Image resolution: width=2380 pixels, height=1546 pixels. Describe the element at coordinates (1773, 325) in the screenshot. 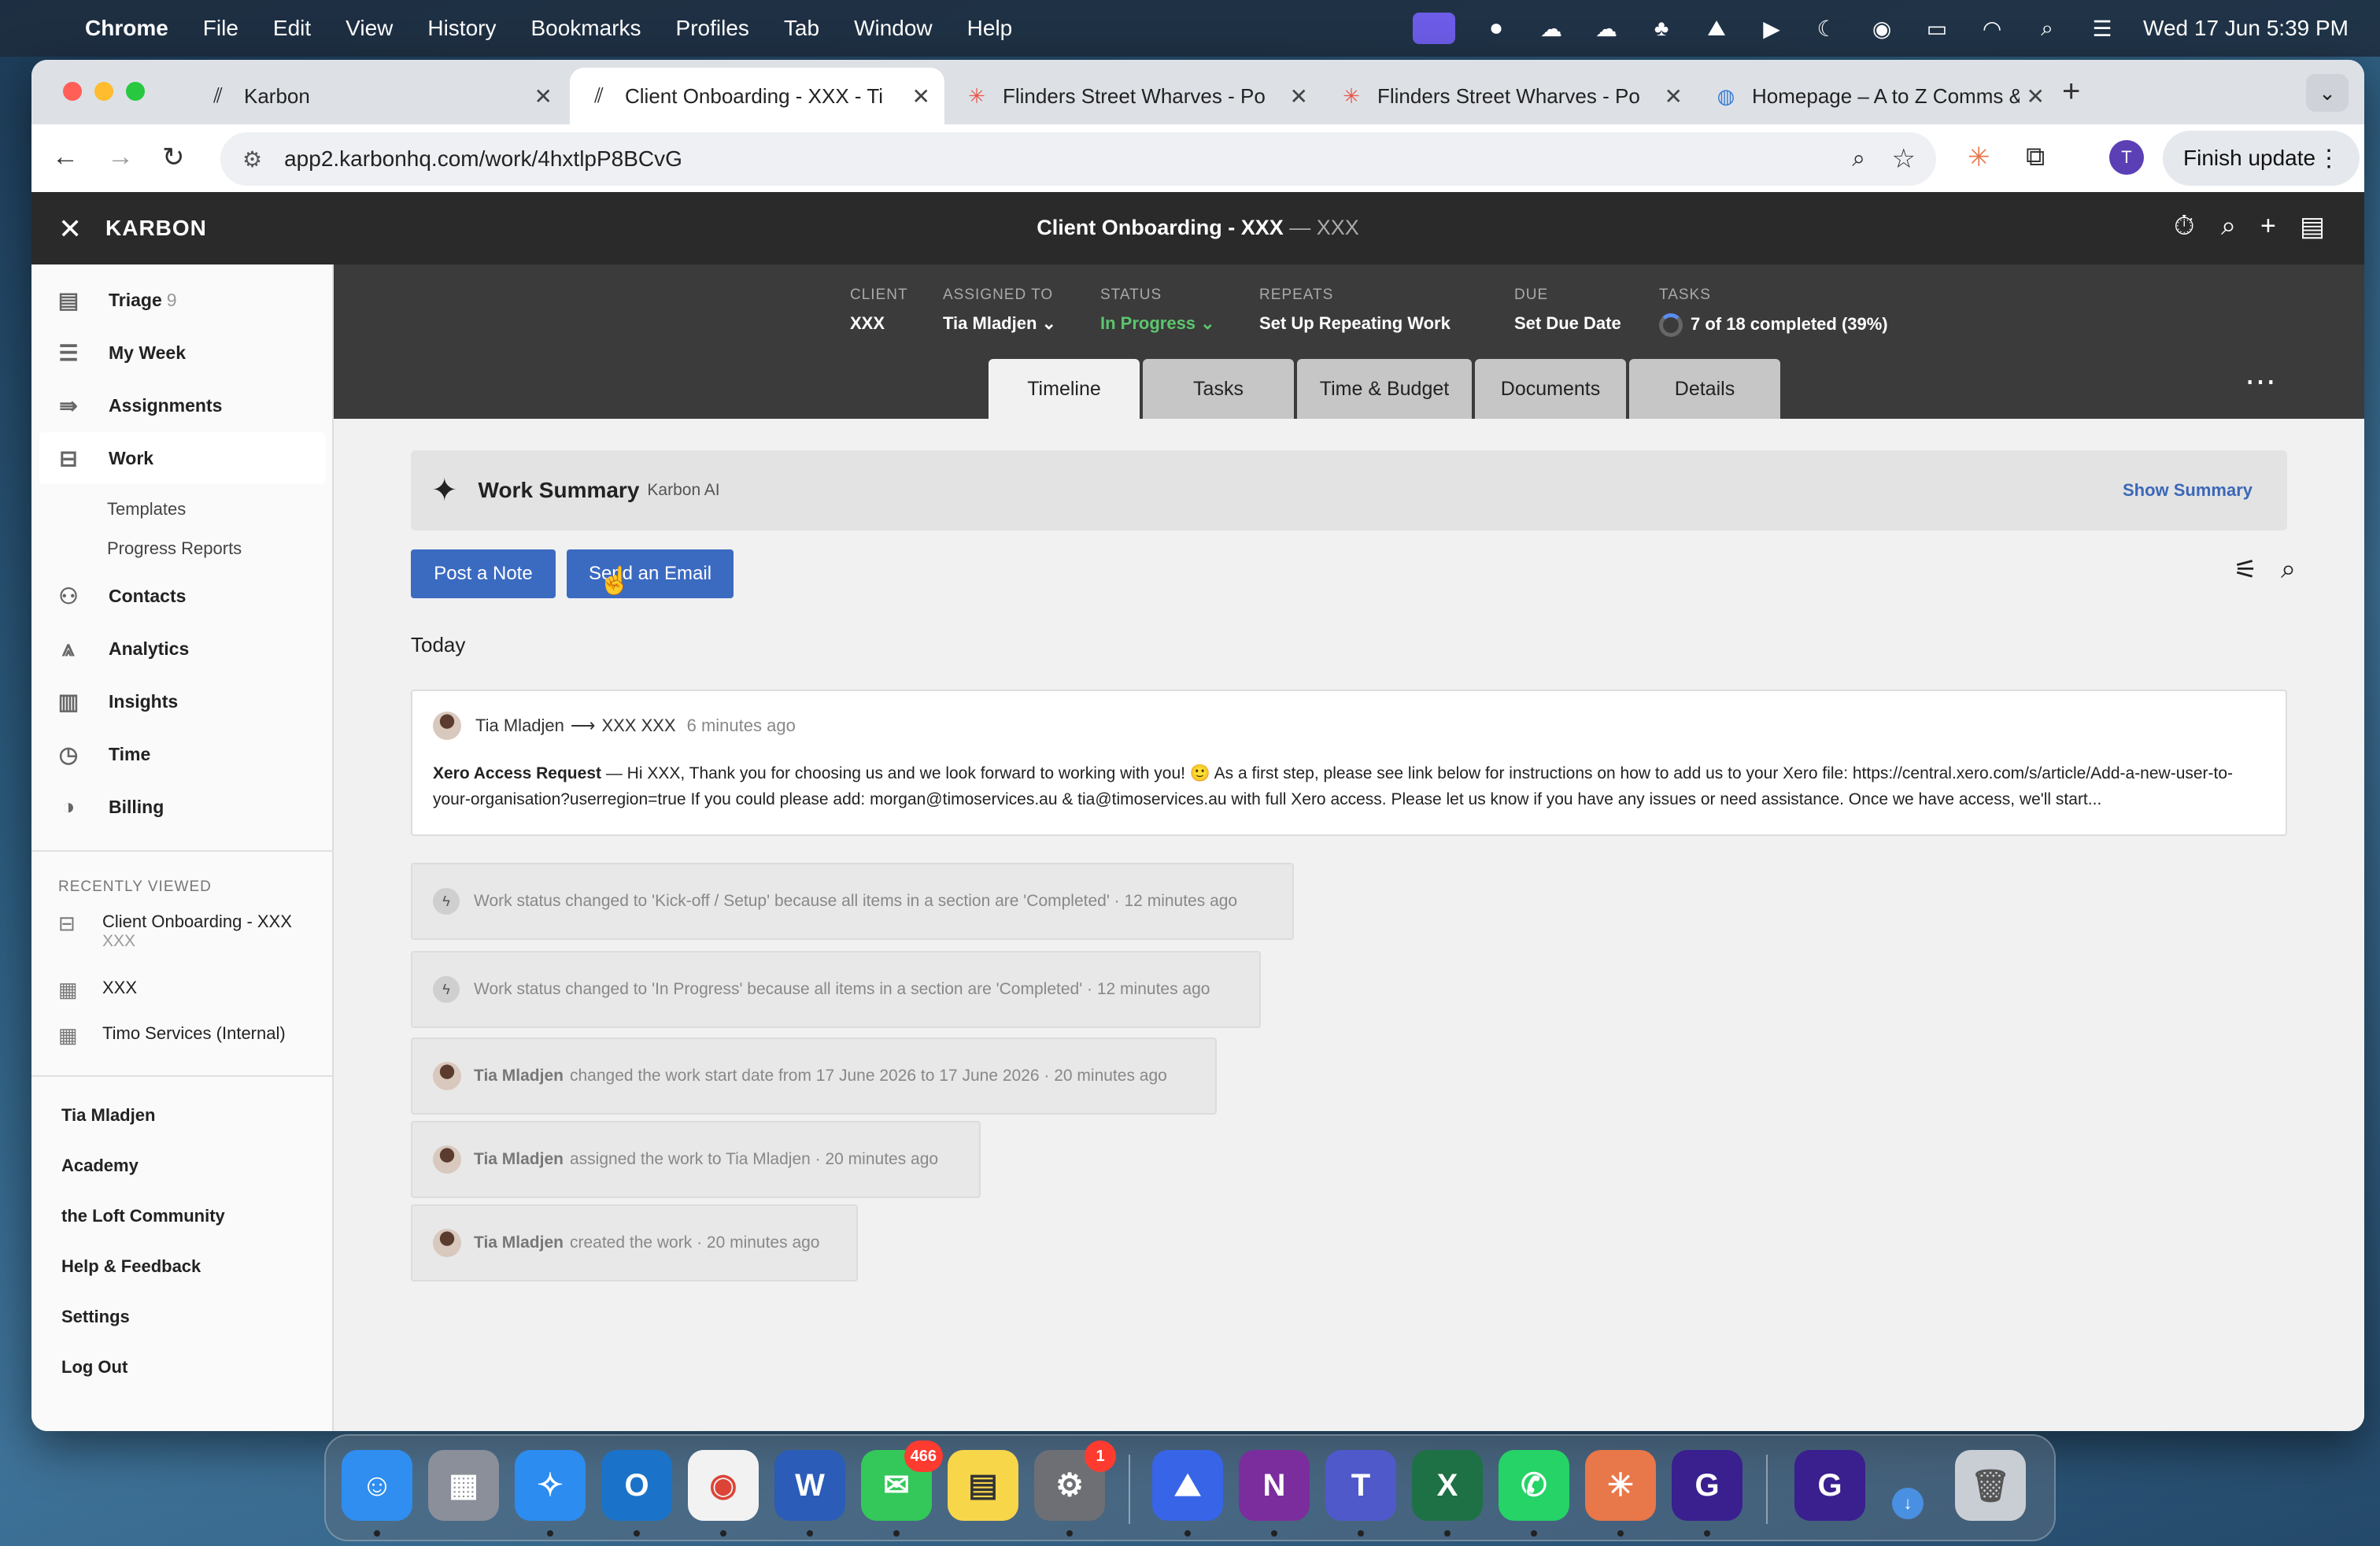

I see `tasks-progress: 7 of 18 completed (39%)` at that location.